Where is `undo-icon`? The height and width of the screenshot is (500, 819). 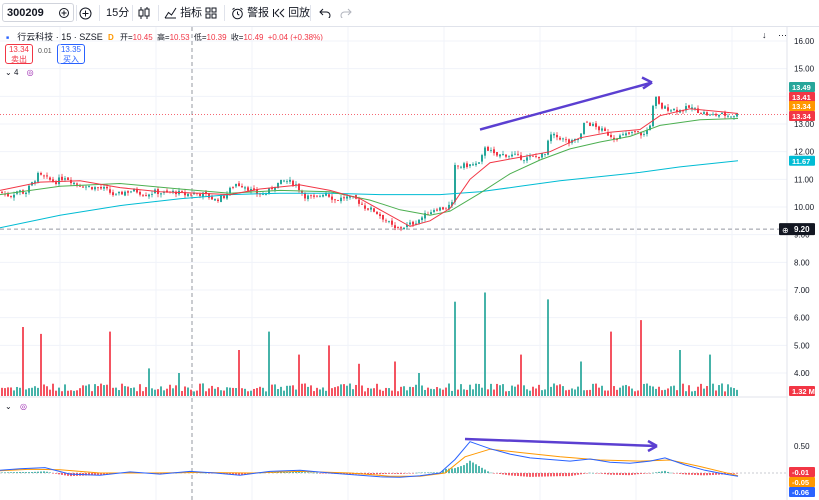
undo-icon is located at coordinates (326, 13).